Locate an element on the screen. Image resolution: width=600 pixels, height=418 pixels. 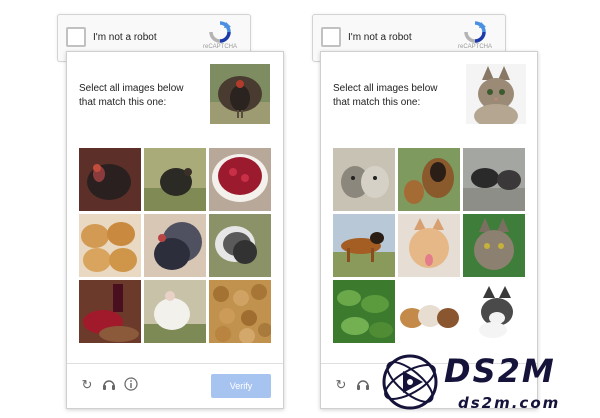
watermark-logo-icon is located at coordinates (410, 382).